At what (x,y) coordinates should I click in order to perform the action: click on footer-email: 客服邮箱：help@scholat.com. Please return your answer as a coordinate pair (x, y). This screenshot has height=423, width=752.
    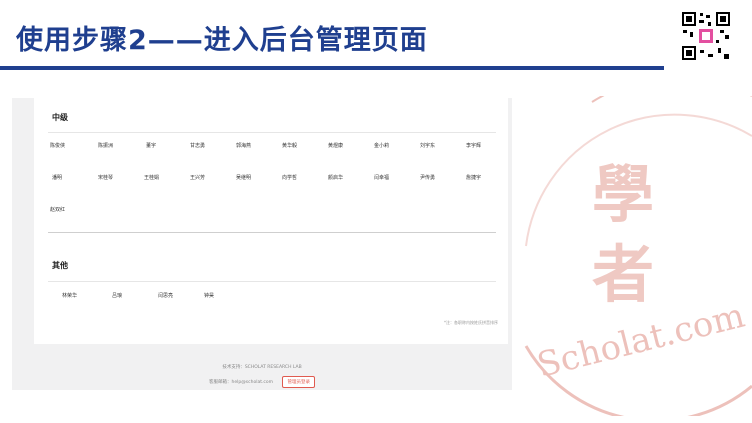
    Looking at the image, I should click on (241, 382).